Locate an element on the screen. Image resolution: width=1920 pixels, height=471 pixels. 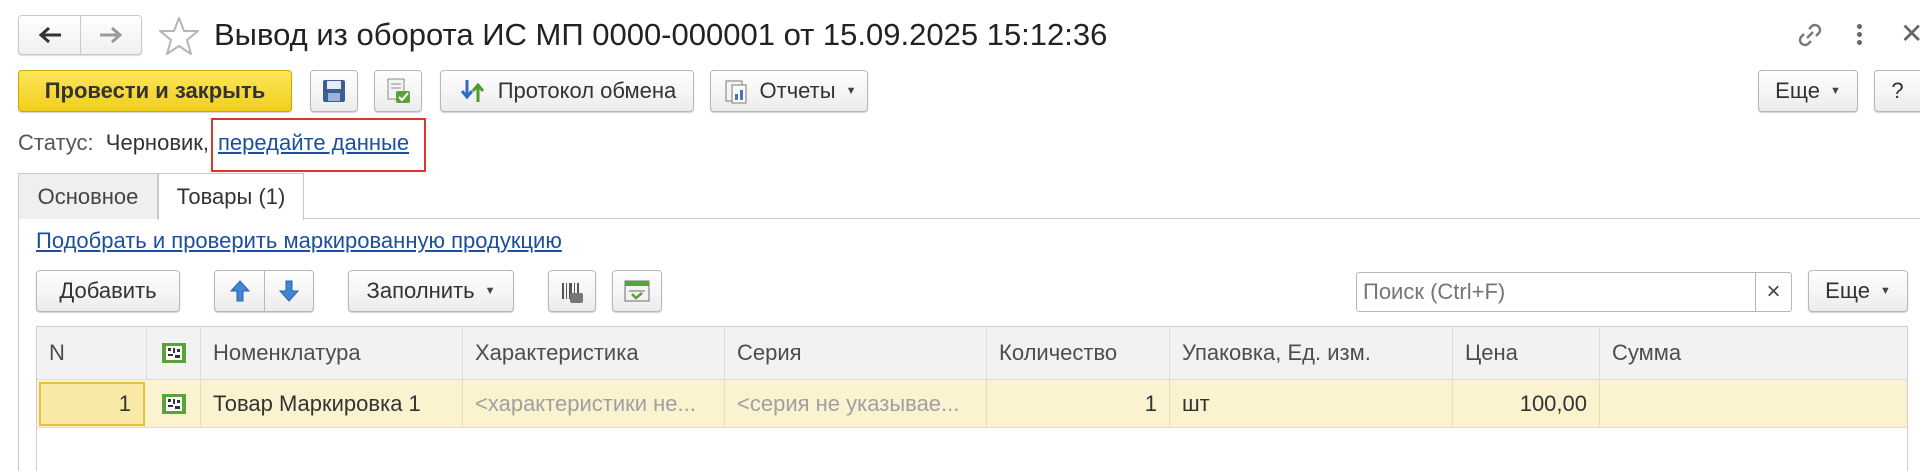
move-buttons-group is located at coordinates (264, 291).